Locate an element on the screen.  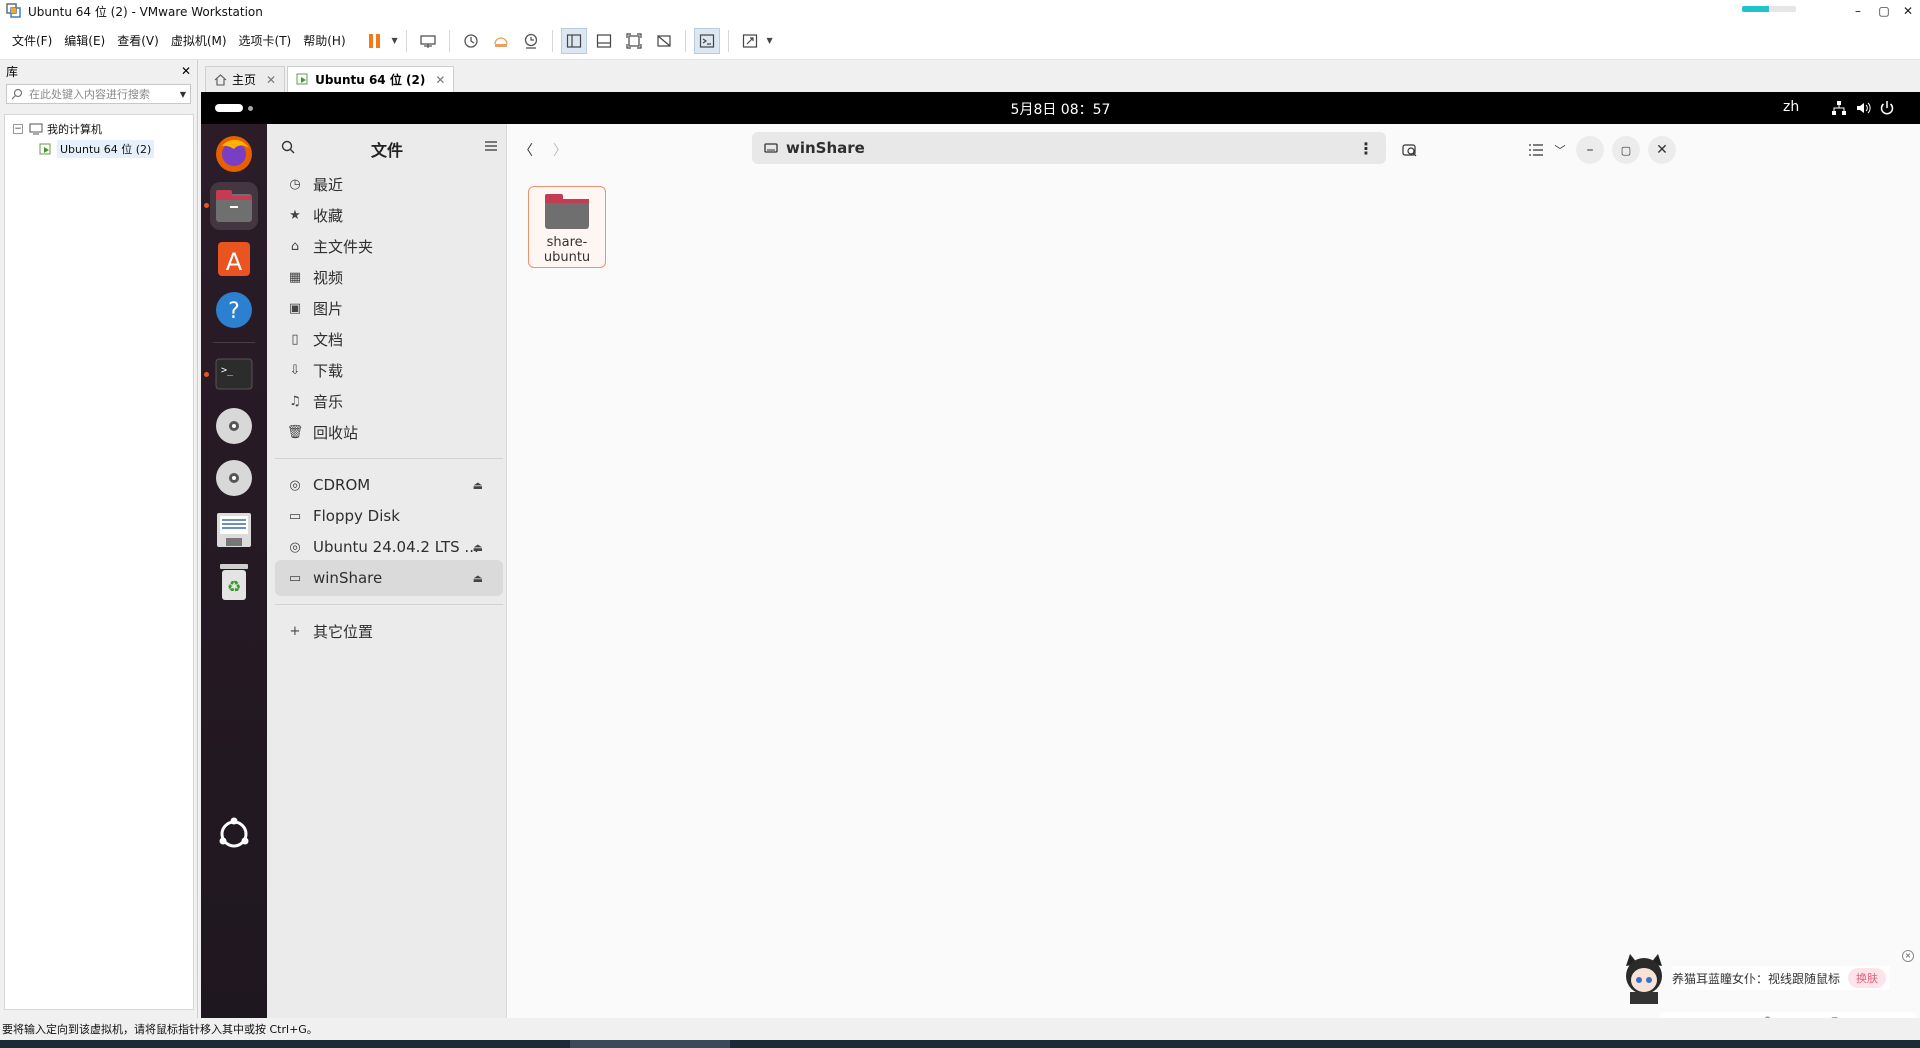
sidebar-item-other-locations: + 其它位置 is located at coordinates (389, 631).